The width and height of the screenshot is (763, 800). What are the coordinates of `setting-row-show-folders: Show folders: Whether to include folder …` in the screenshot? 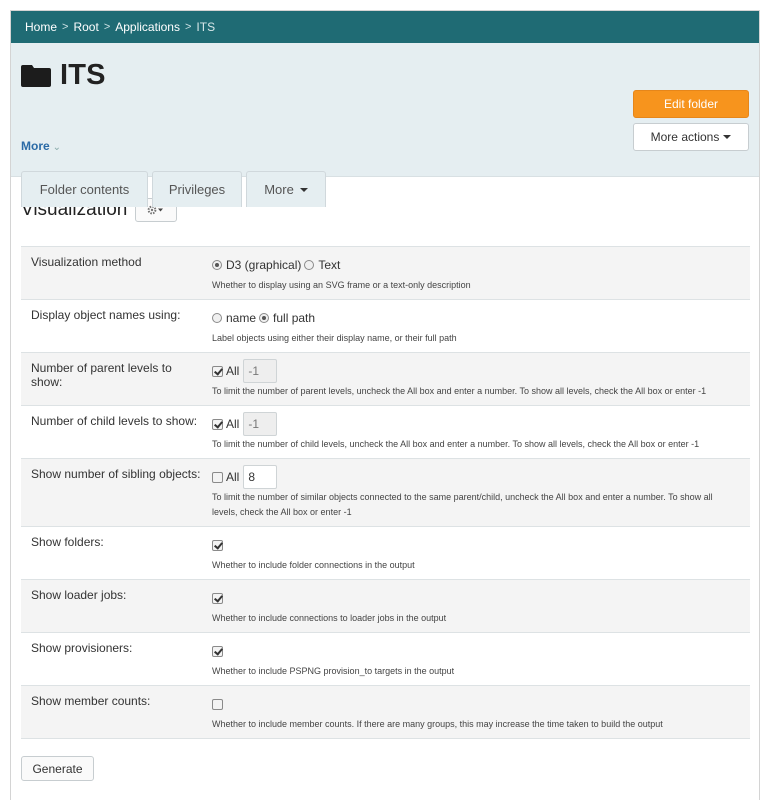 It's located at (385, 553).